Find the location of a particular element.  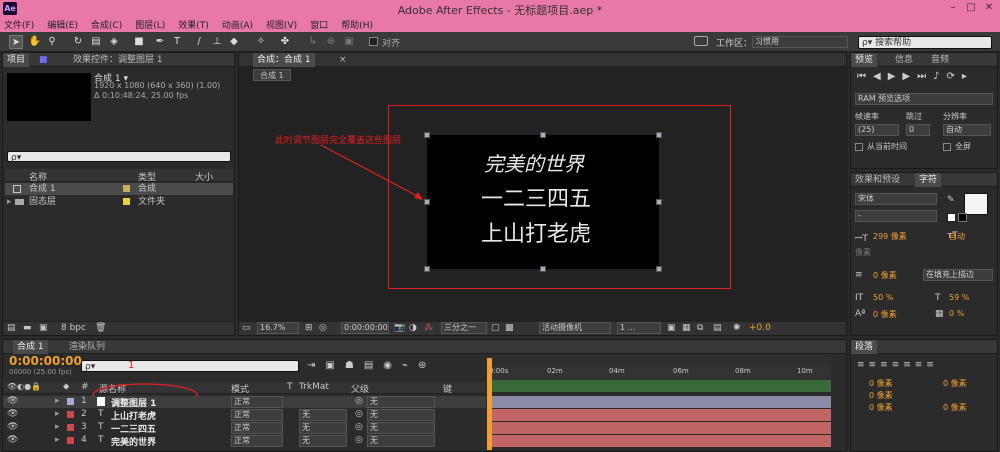

always-preview-icon: ▭ is located at coordinates (246, 328).